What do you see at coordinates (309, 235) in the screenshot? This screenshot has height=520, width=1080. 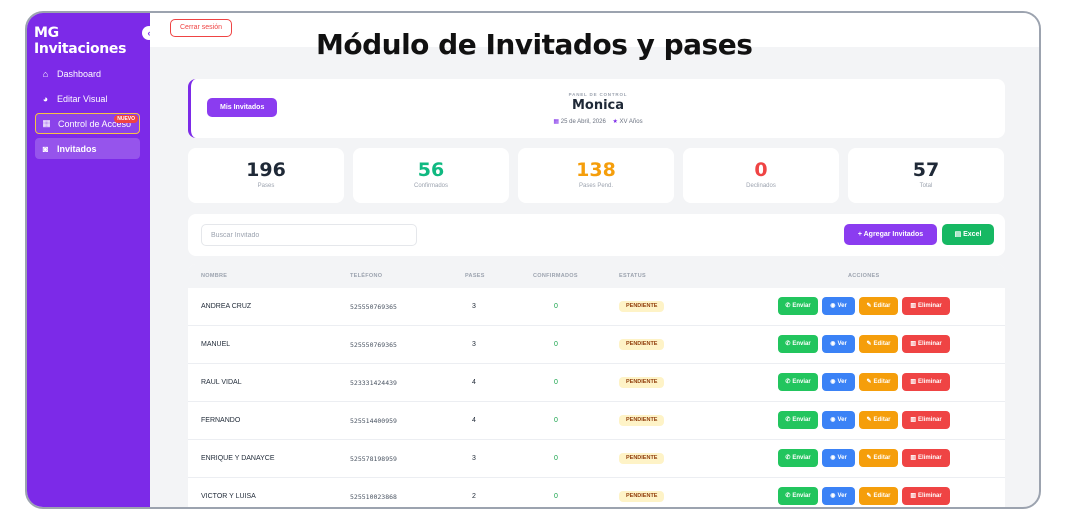 I see `search-input` at bounding box center [309, 235].